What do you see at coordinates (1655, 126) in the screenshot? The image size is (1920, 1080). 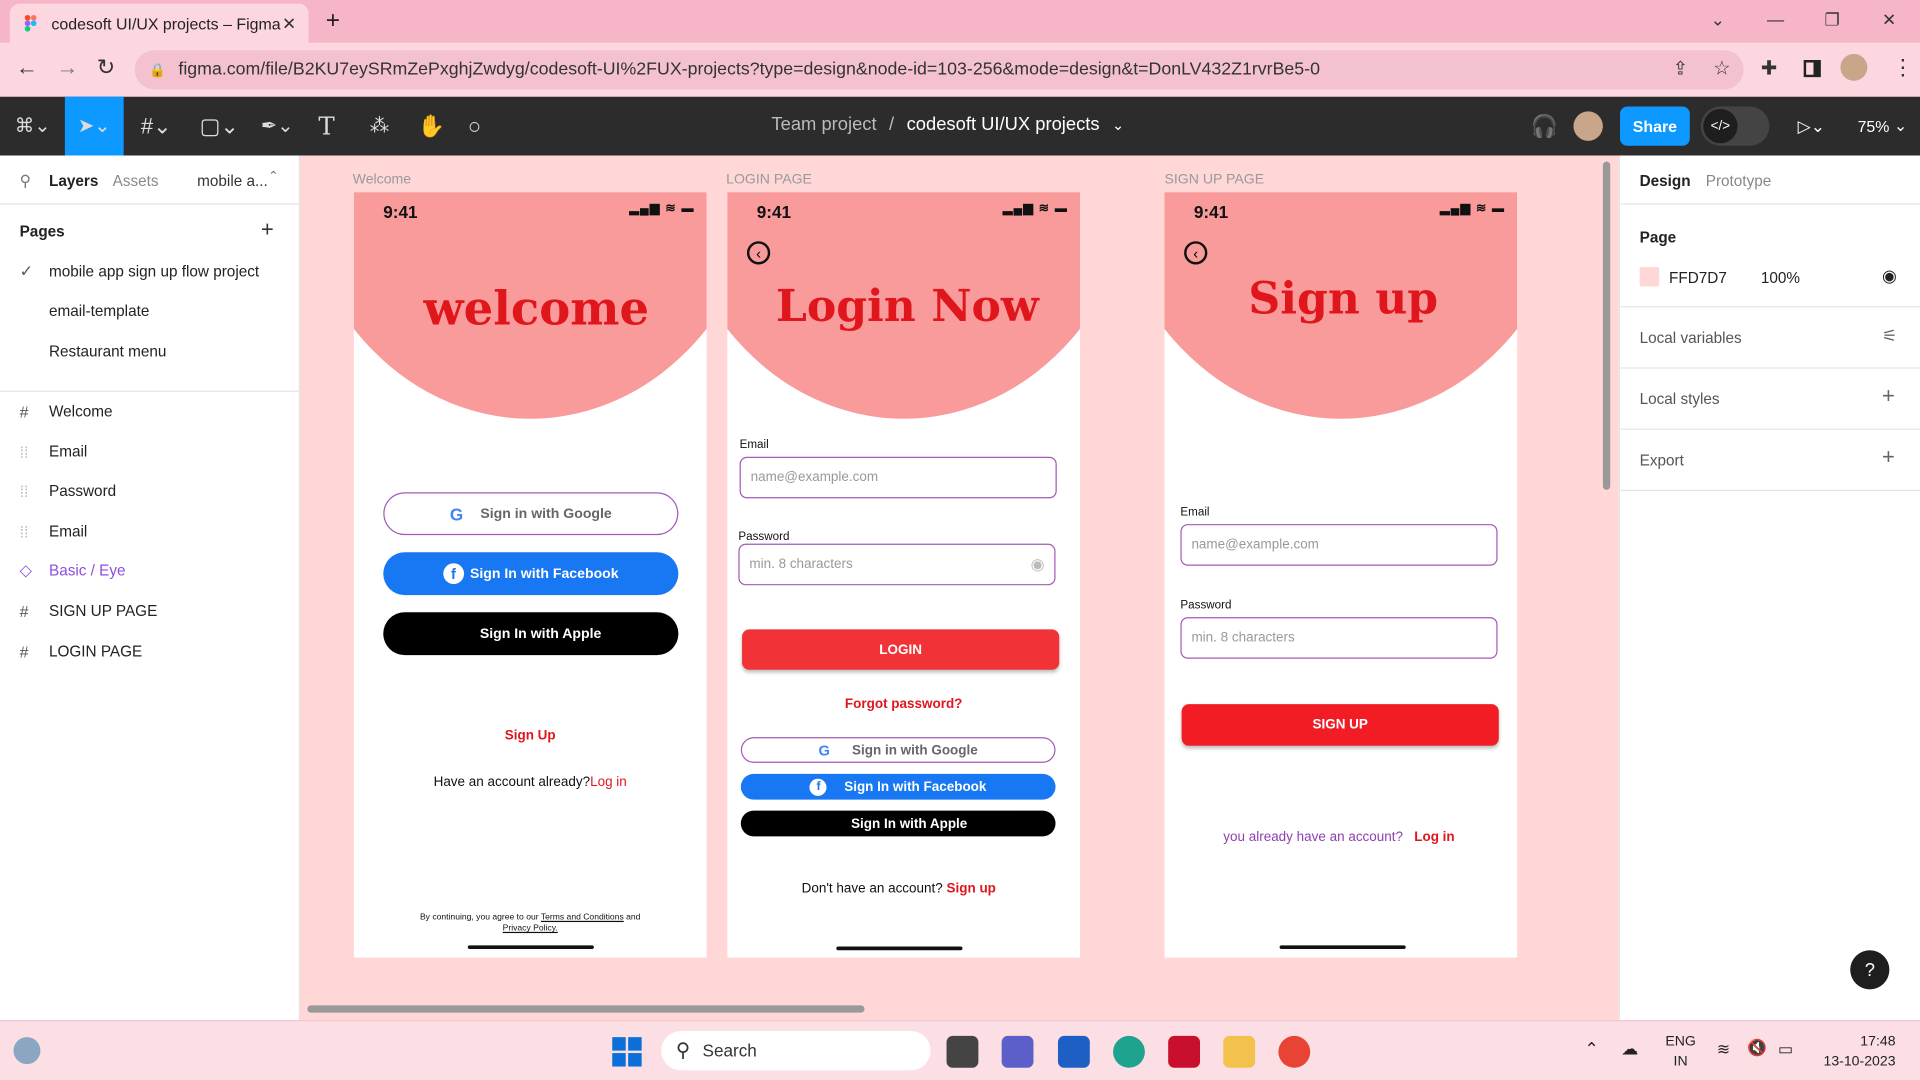 I see `share-button: Share` at bounding box center [1655, 126].